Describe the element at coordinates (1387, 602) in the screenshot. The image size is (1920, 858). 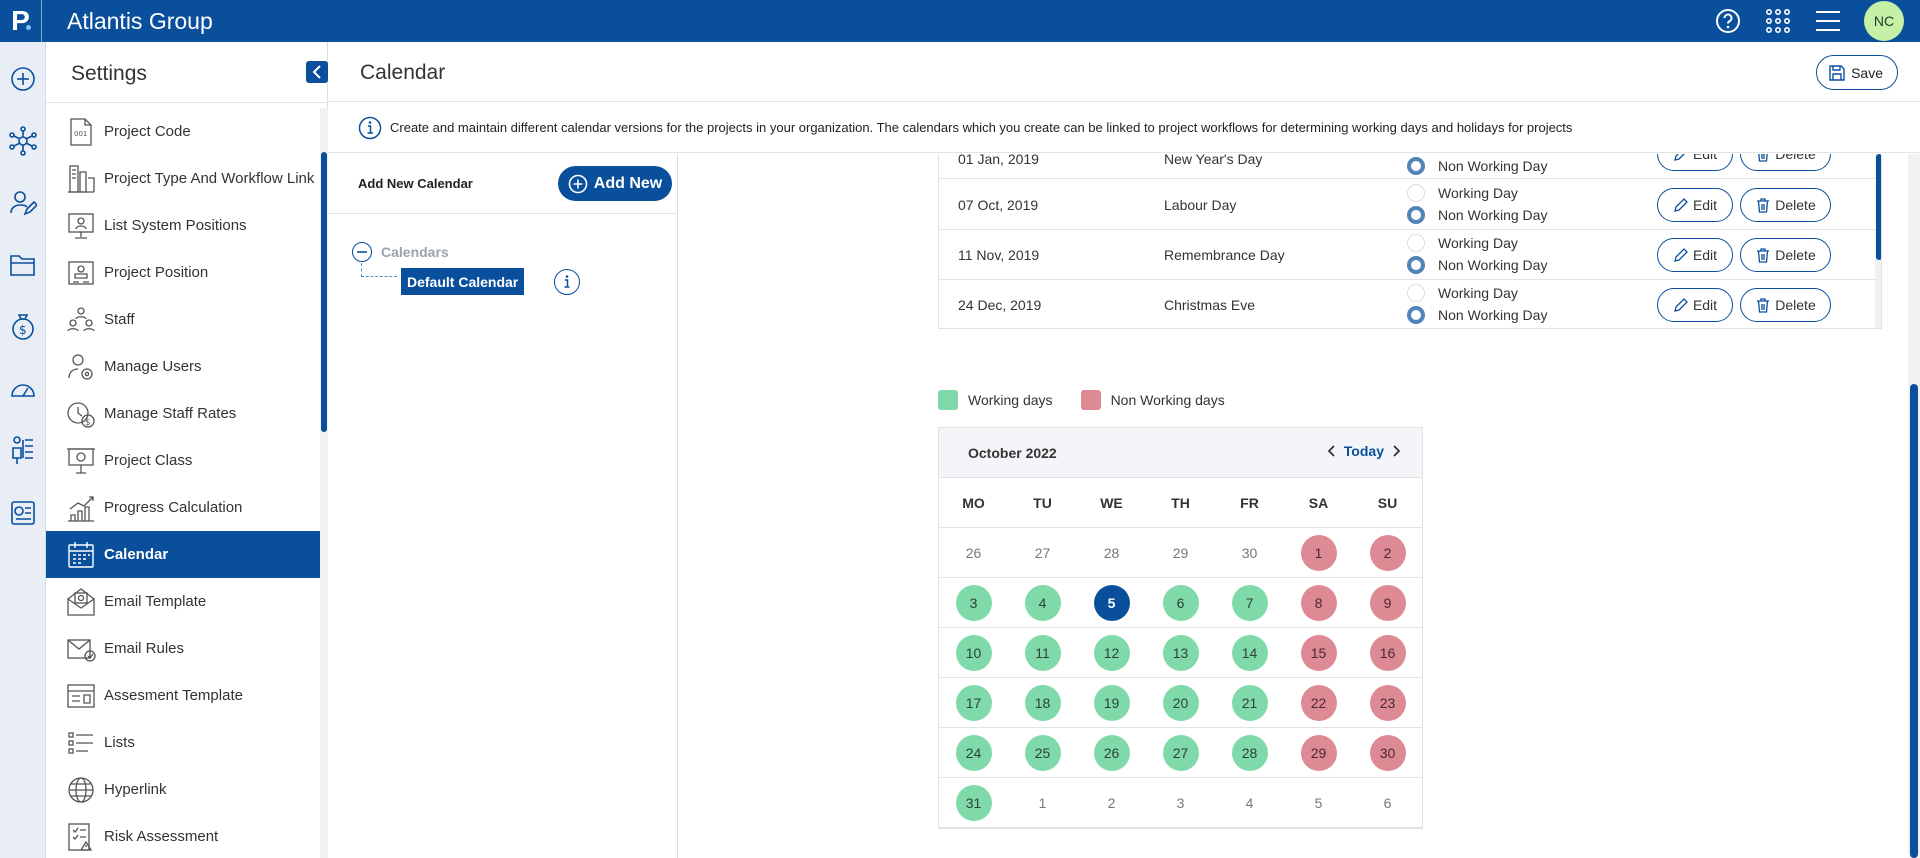
I see `calendar-day: 9` at that location.